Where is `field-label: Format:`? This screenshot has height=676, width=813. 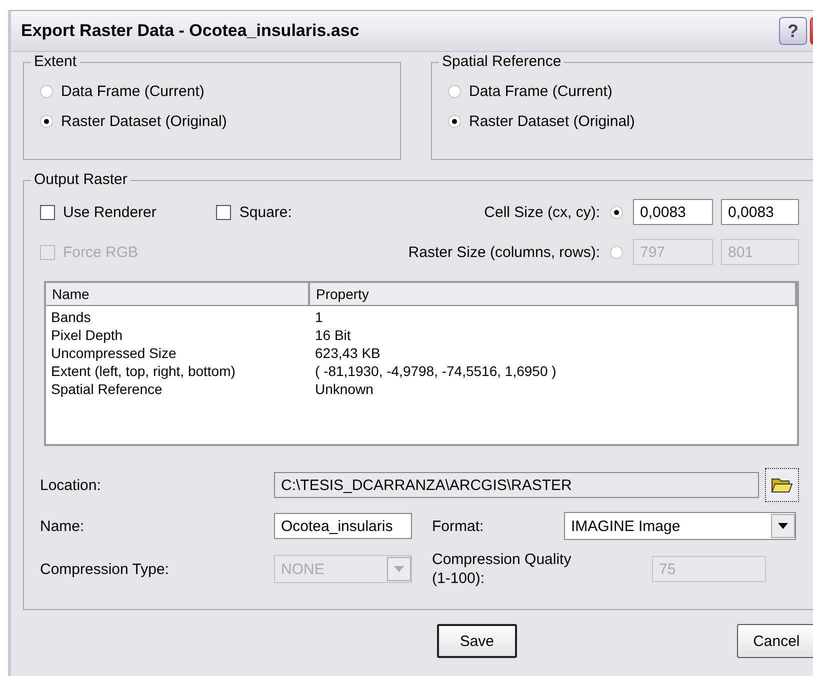 field-label: Format: is located at coordinates (458, 526).